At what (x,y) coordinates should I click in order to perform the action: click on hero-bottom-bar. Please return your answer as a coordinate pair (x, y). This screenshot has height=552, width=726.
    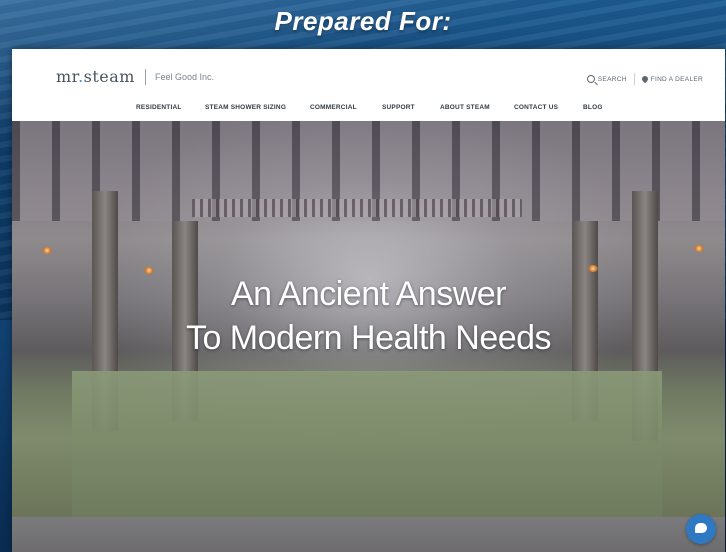
    Looking at the image, I should click on (368, 534).